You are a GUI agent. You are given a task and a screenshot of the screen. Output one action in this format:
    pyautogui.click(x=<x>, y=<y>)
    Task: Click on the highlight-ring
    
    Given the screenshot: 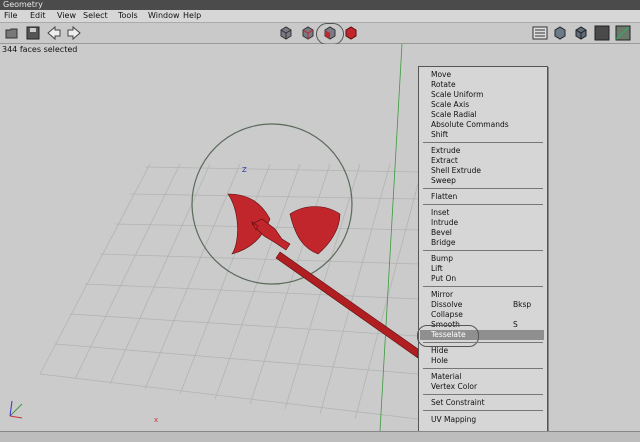 What is the action you would take?
    pyautogui.click(x=448, y=336)
    